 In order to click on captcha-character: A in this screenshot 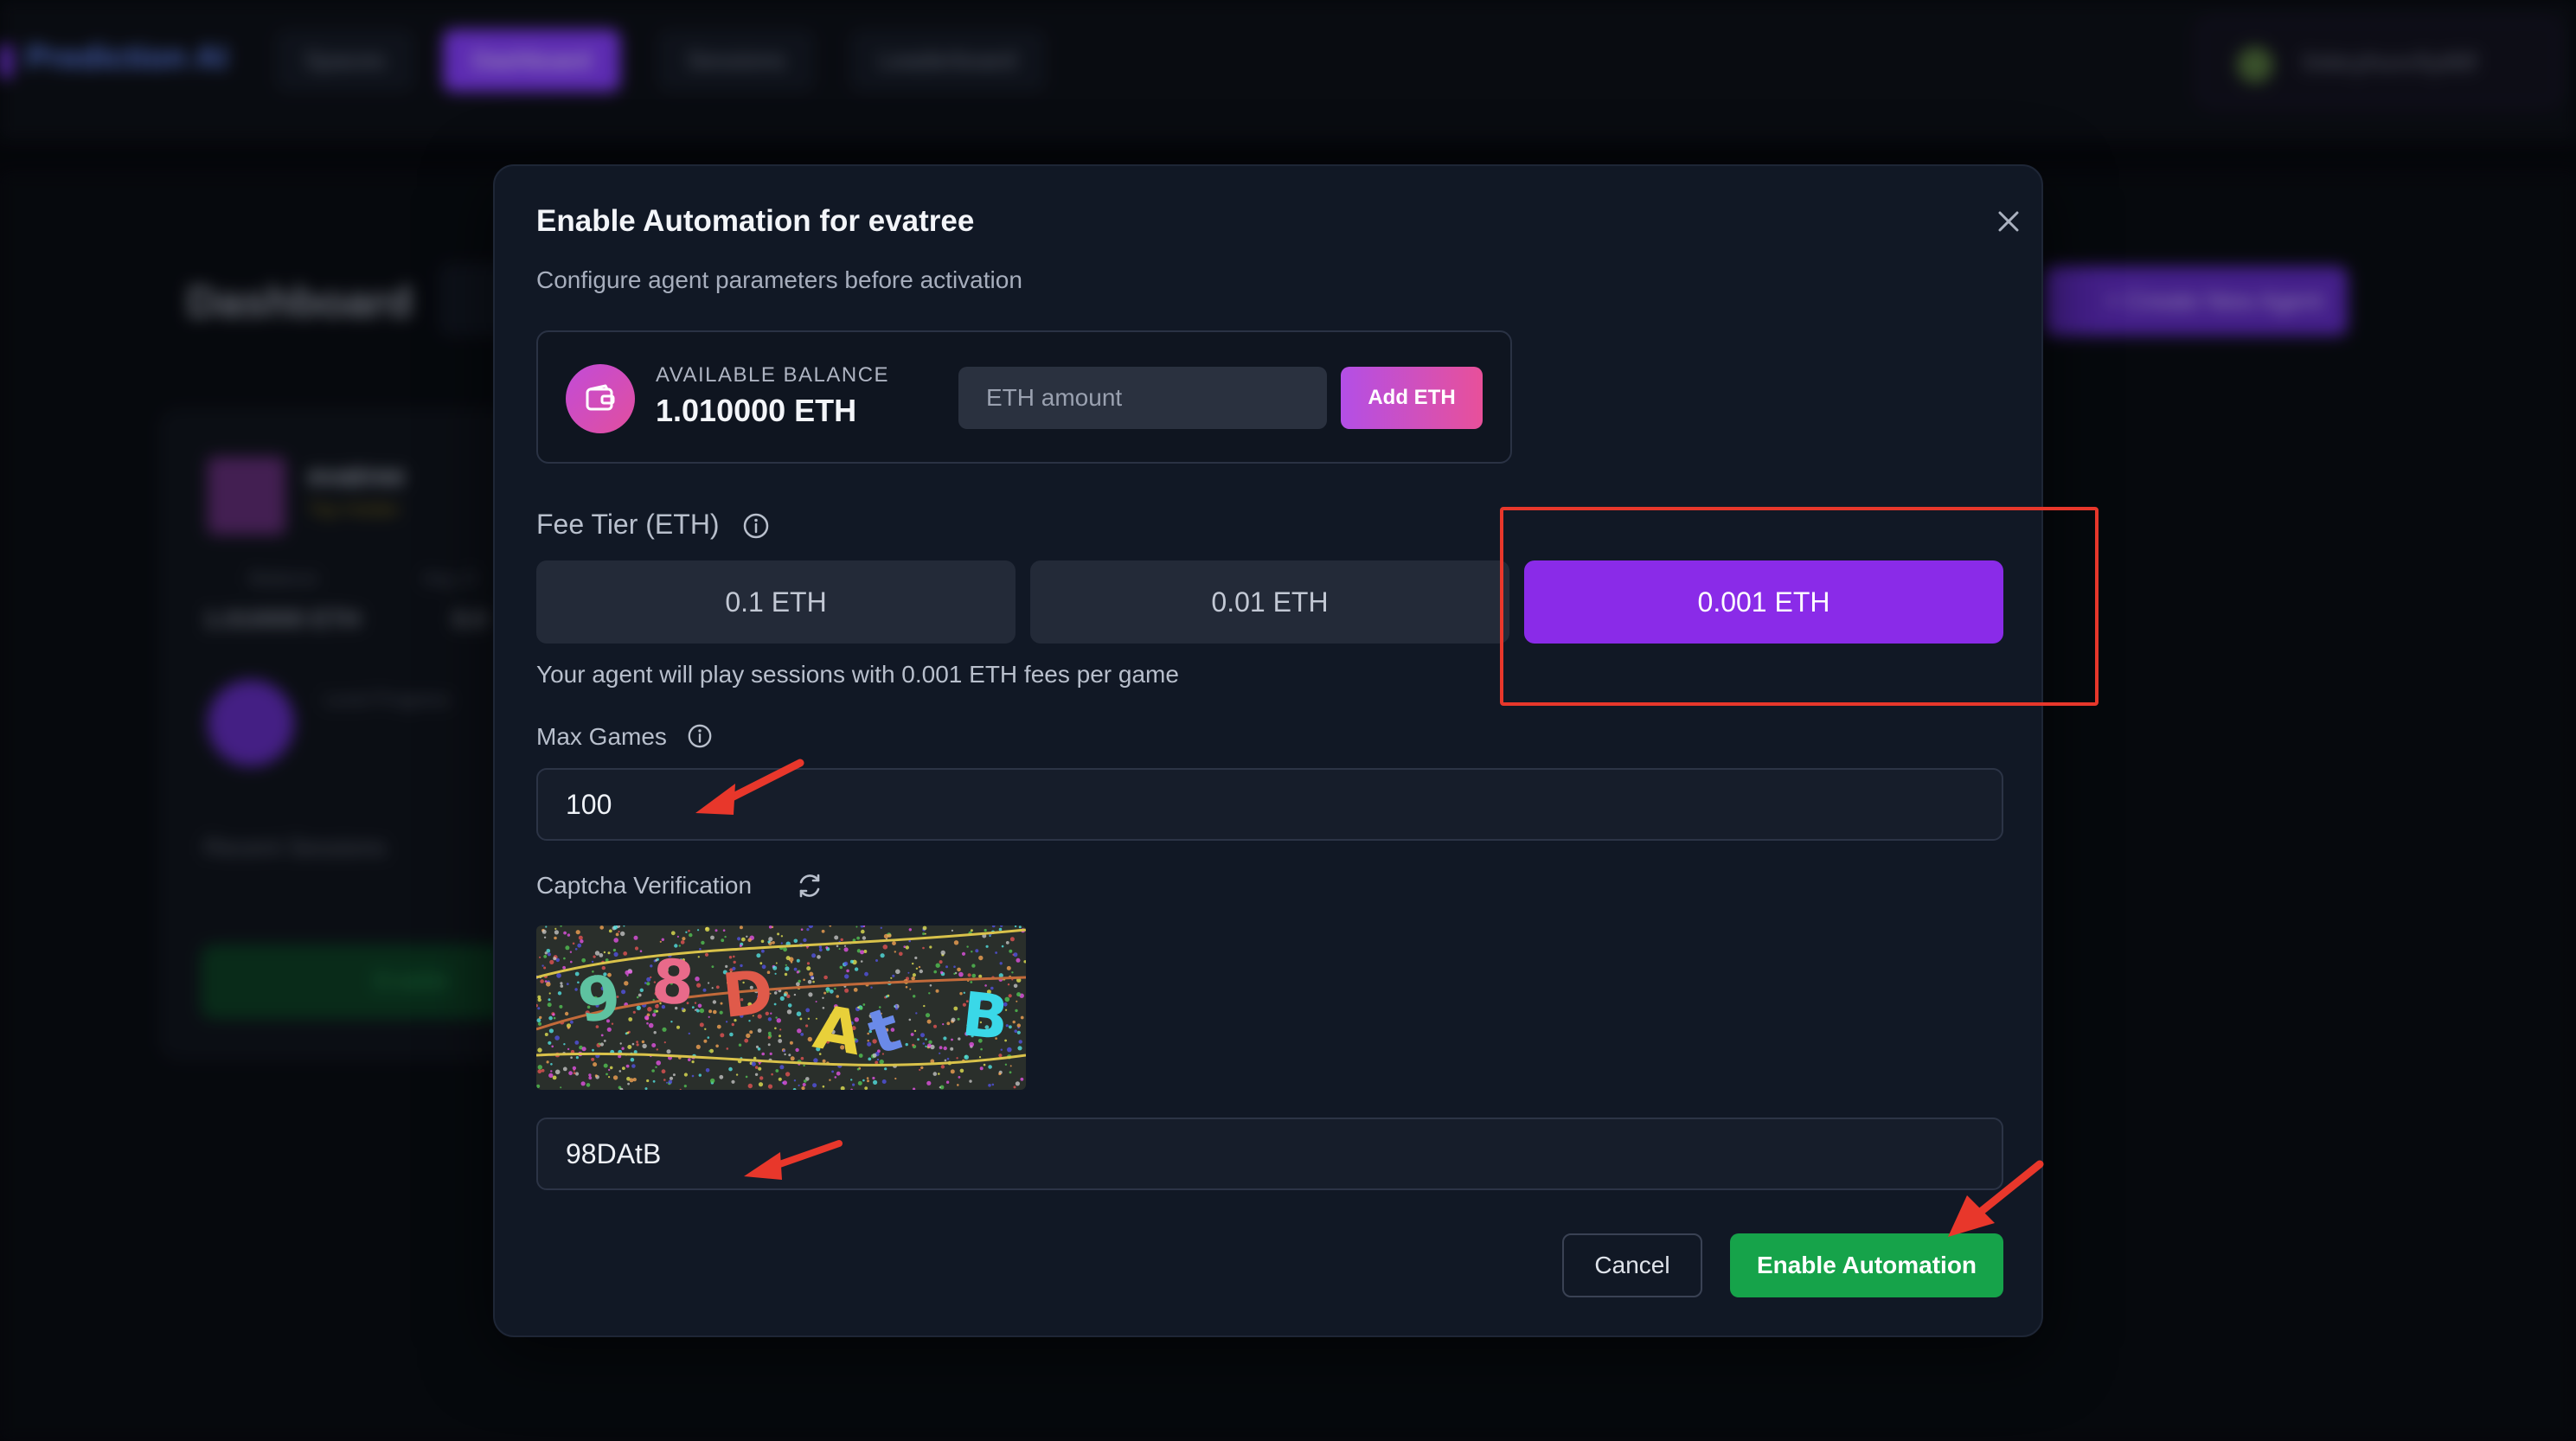, I will do `click(838, 1030)`.